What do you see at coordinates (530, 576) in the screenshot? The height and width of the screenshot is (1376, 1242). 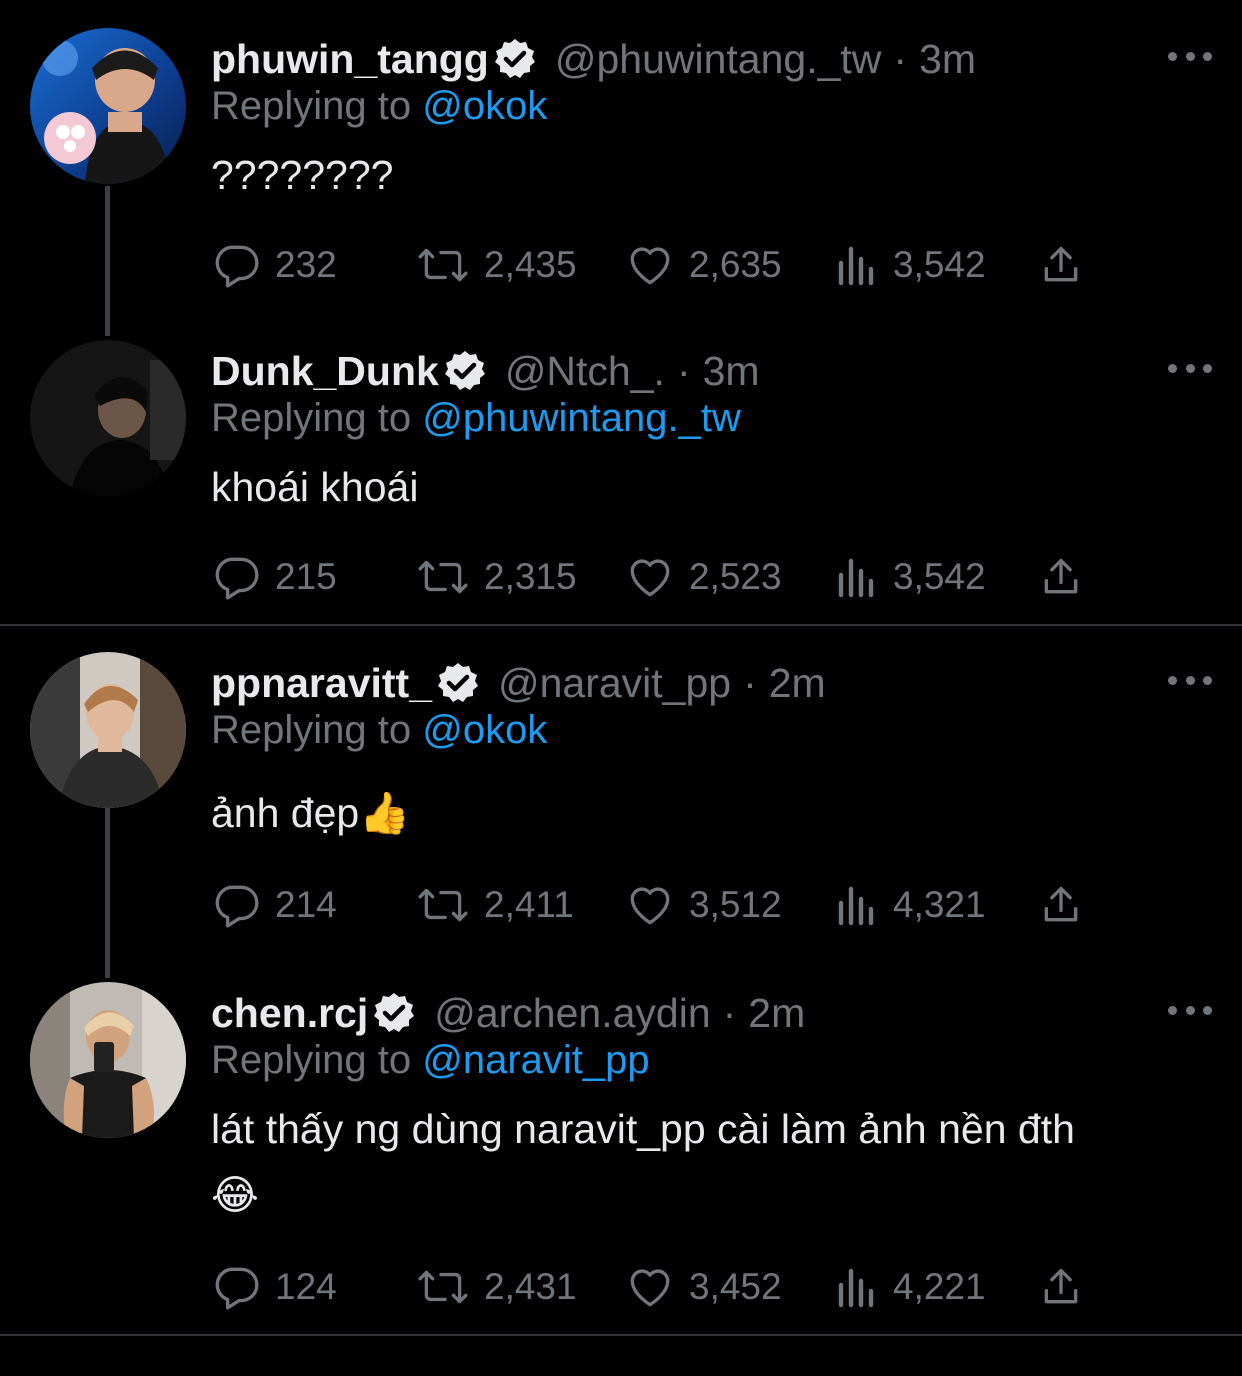 I see `retweet-count: 2,315` at bounding box center [530, 576].